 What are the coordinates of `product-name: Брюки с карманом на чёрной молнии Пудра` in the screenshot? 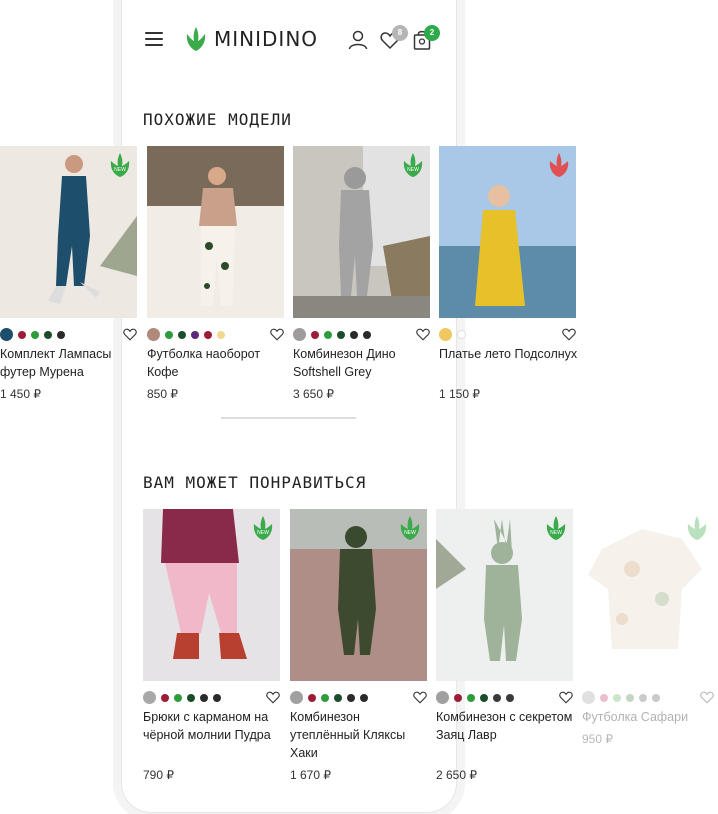 It's located at (213, 726).